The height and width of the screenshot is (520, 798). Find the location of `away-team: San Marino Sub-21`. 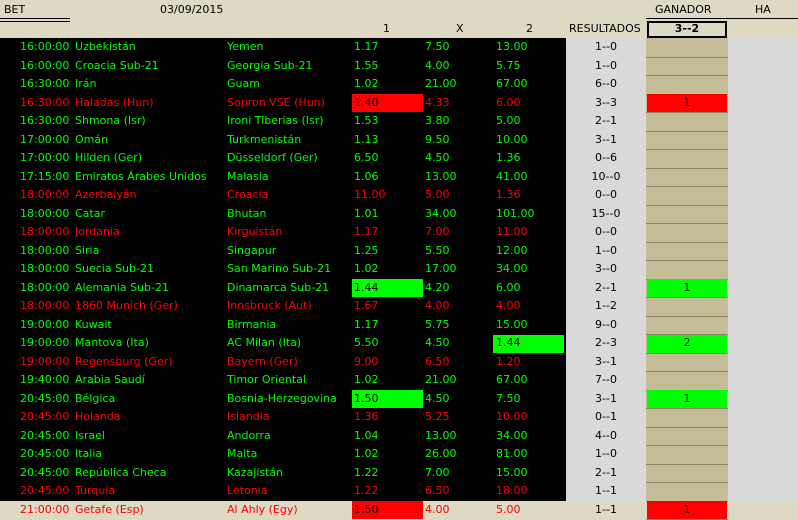

away-team: San Marino Sub-21 is located at coordinates (279, 268).